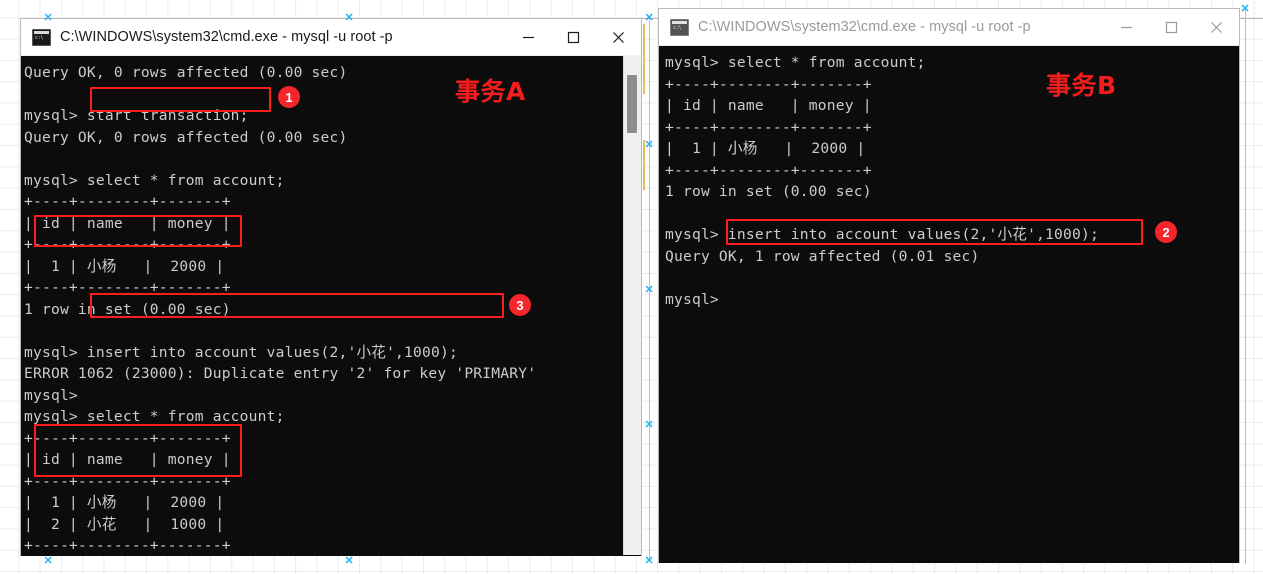 The width and height of the screenshot is (1263, 574). What do you see at coordinates (490, 91) in the screenshot?
I see `transaction-a-label: 事务A` at bounding box center [490, 91].